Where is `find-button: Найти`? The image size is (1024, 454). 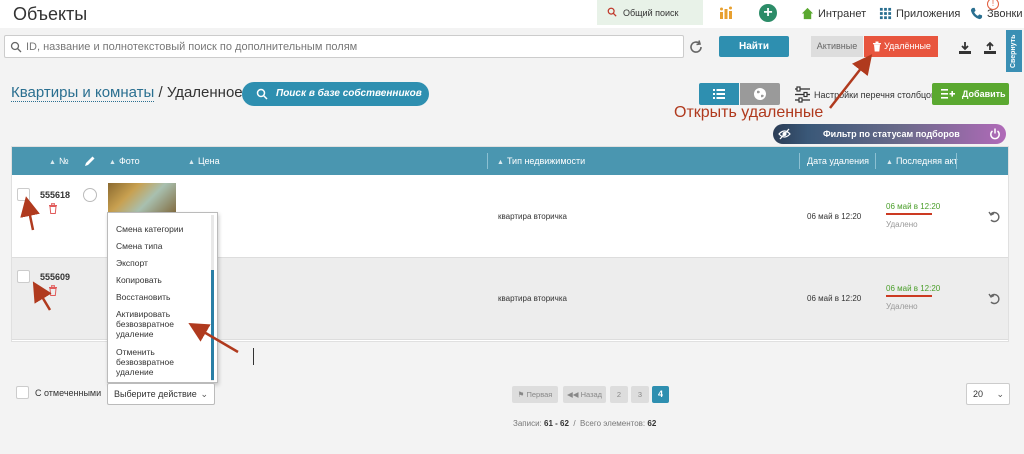
find-button: Найти is located at coordinates (754, 46).